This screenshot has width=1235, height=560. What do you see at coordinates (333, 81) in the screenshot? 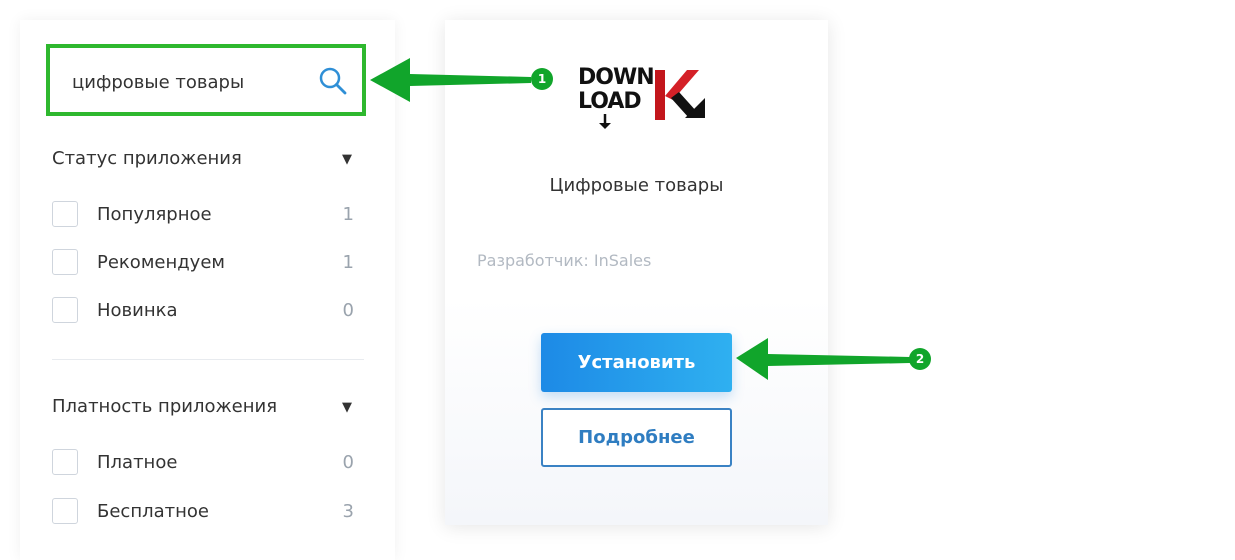
I see `search-icon` at bounding box center [333, 81].